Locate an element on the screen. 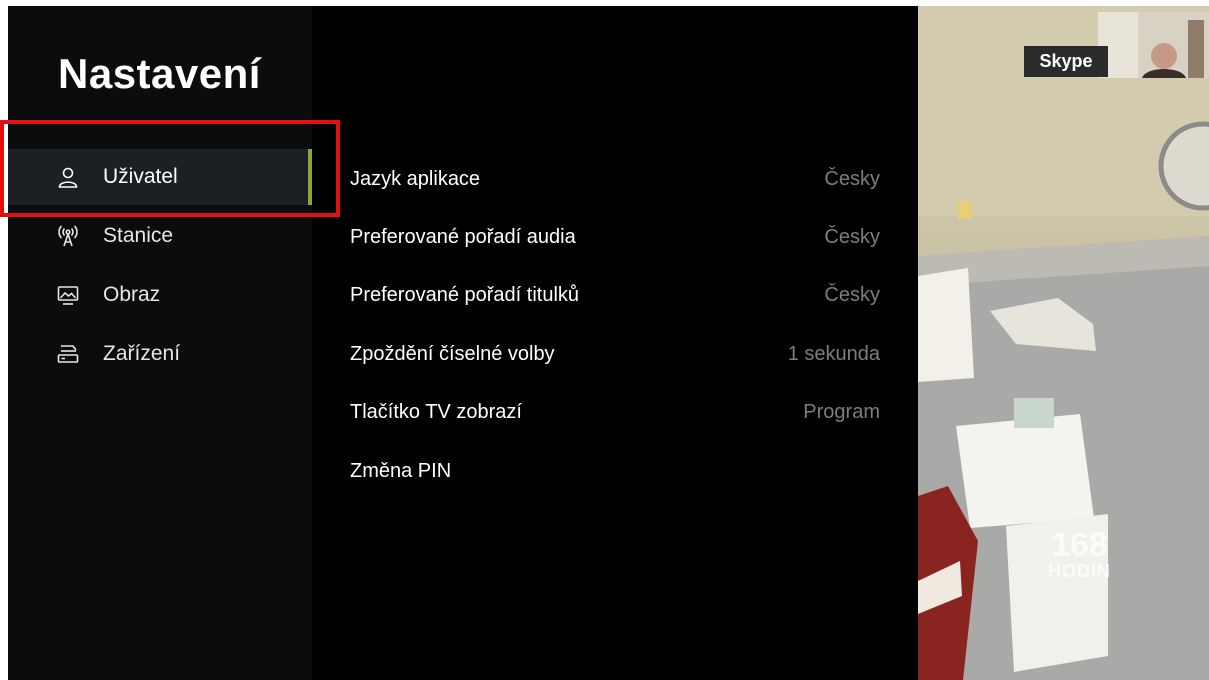 This screenshot has width=1209, height=680. watermark-number: 168 is located at coordinates (1079, 545).